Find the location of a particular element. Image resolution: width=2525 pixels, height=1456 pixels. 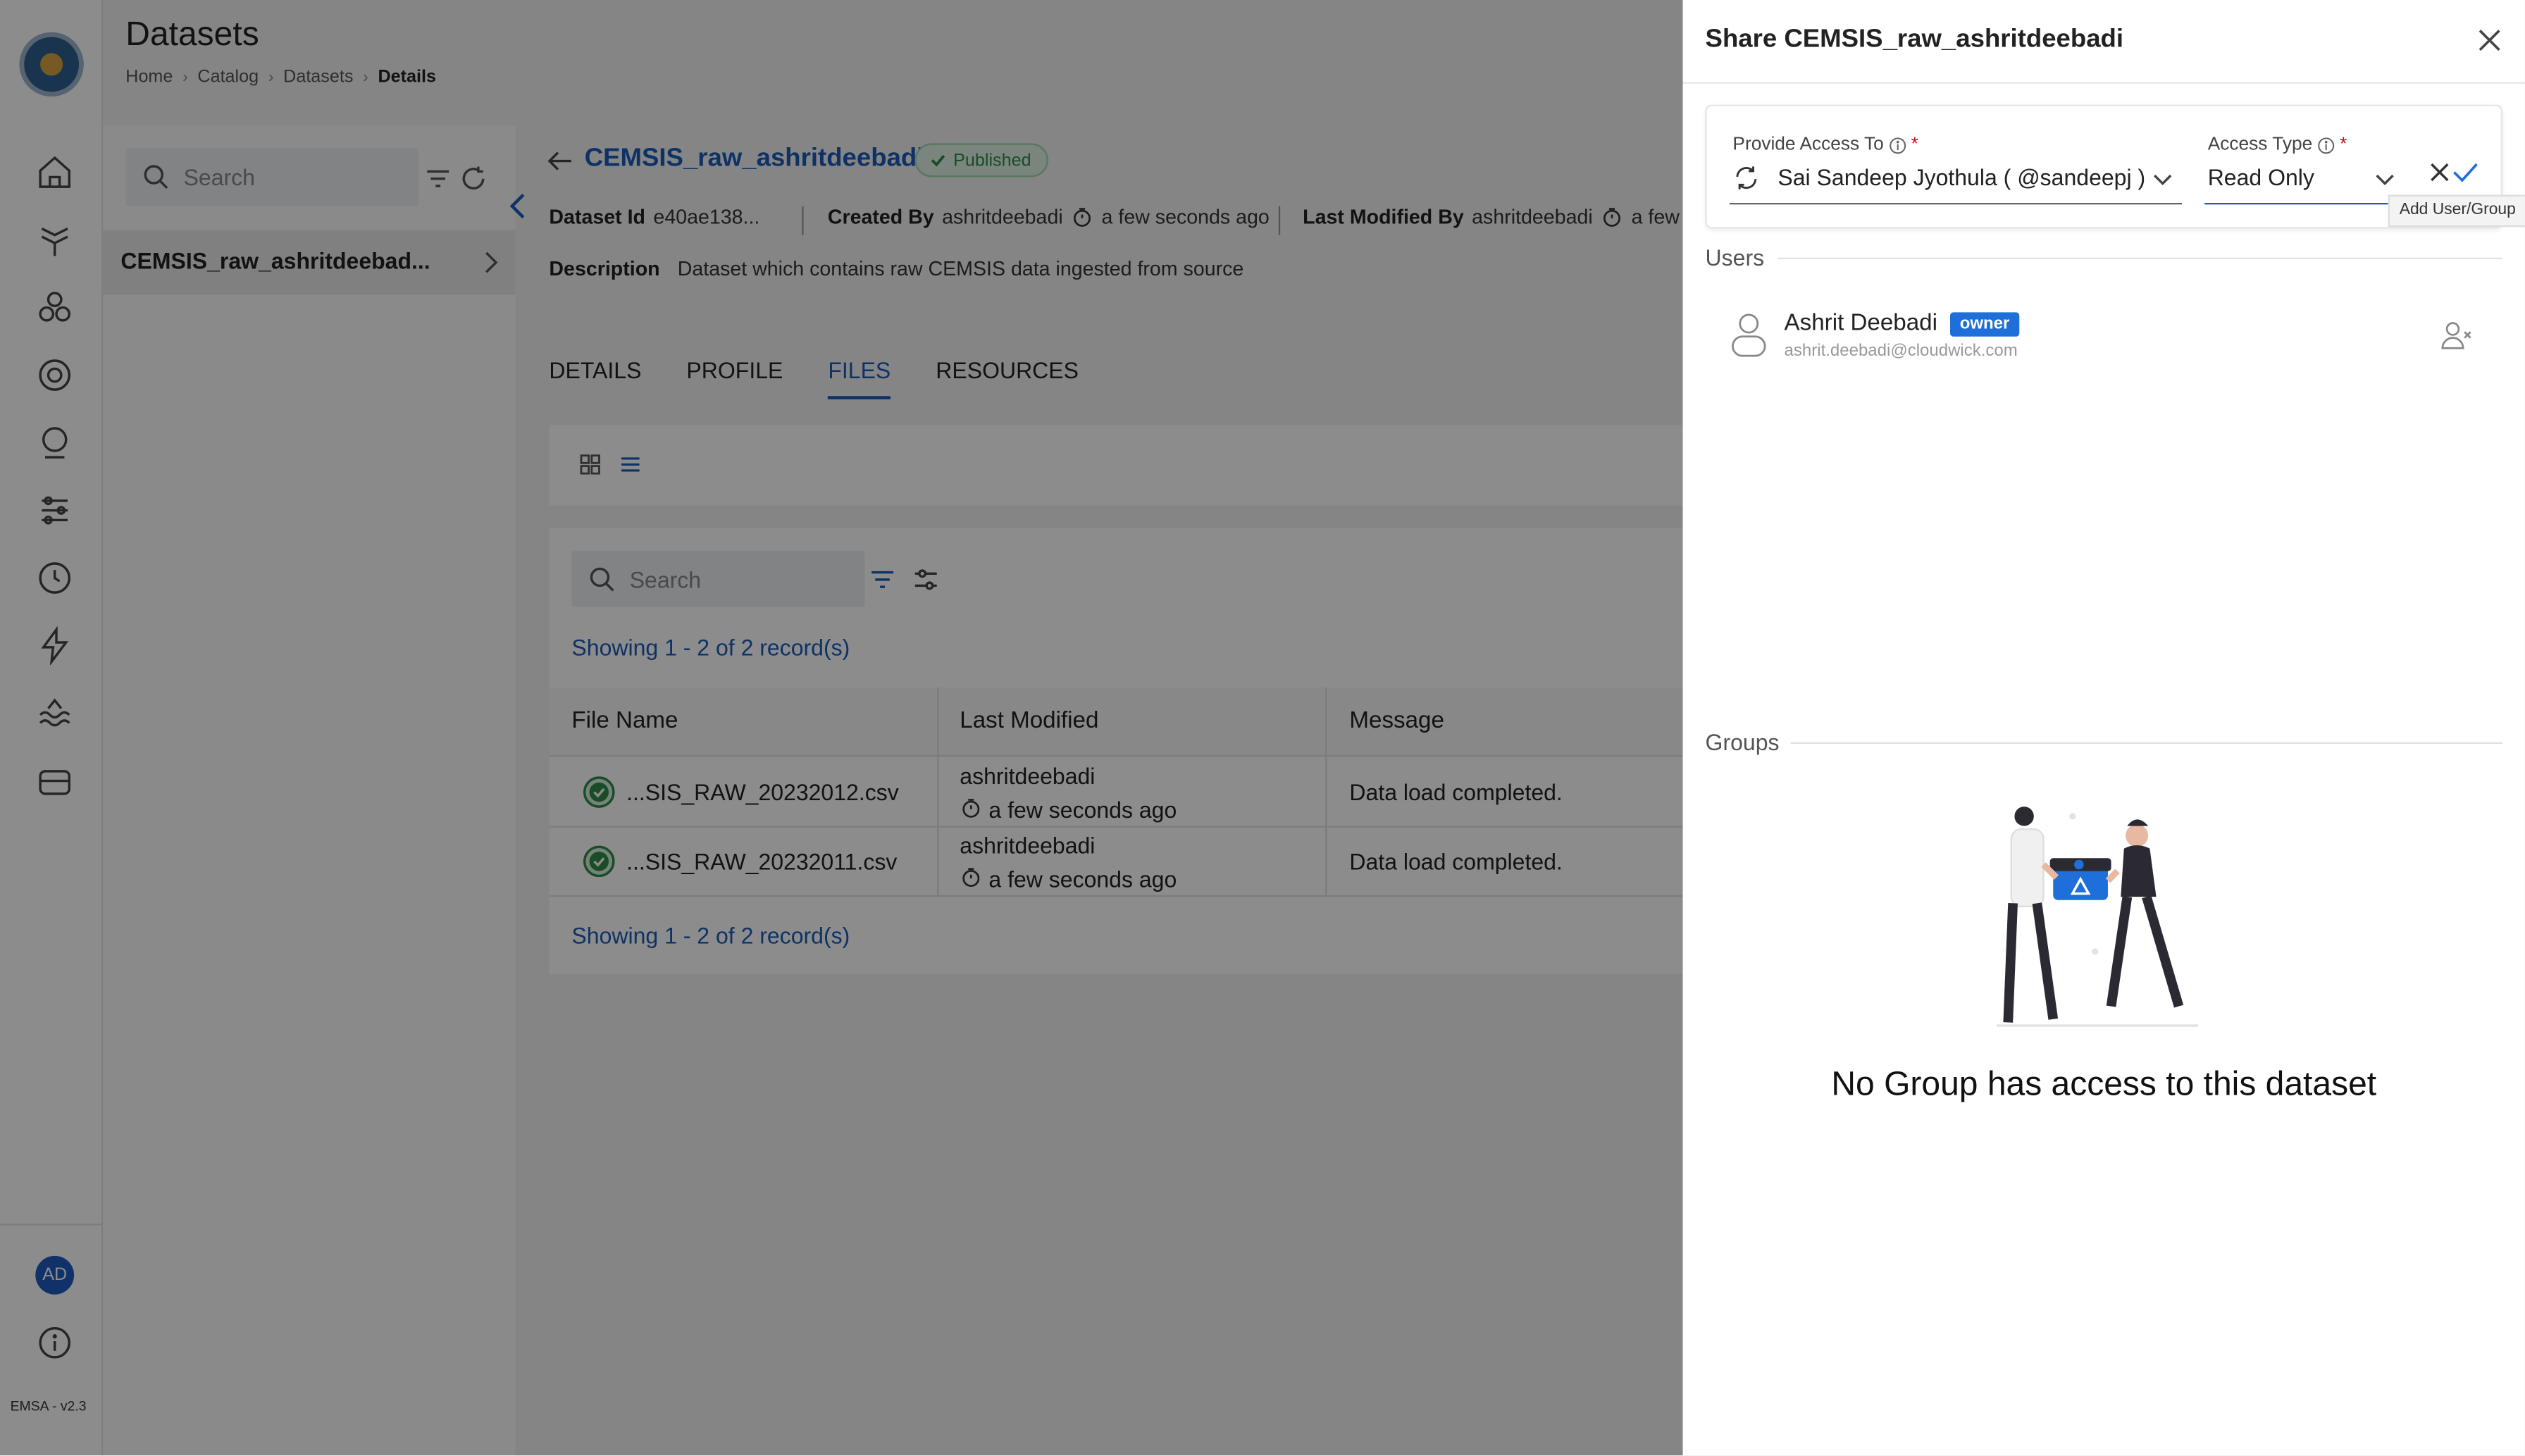

provide-access-label: Provide Access To * is located at coordinates (1825, 144).